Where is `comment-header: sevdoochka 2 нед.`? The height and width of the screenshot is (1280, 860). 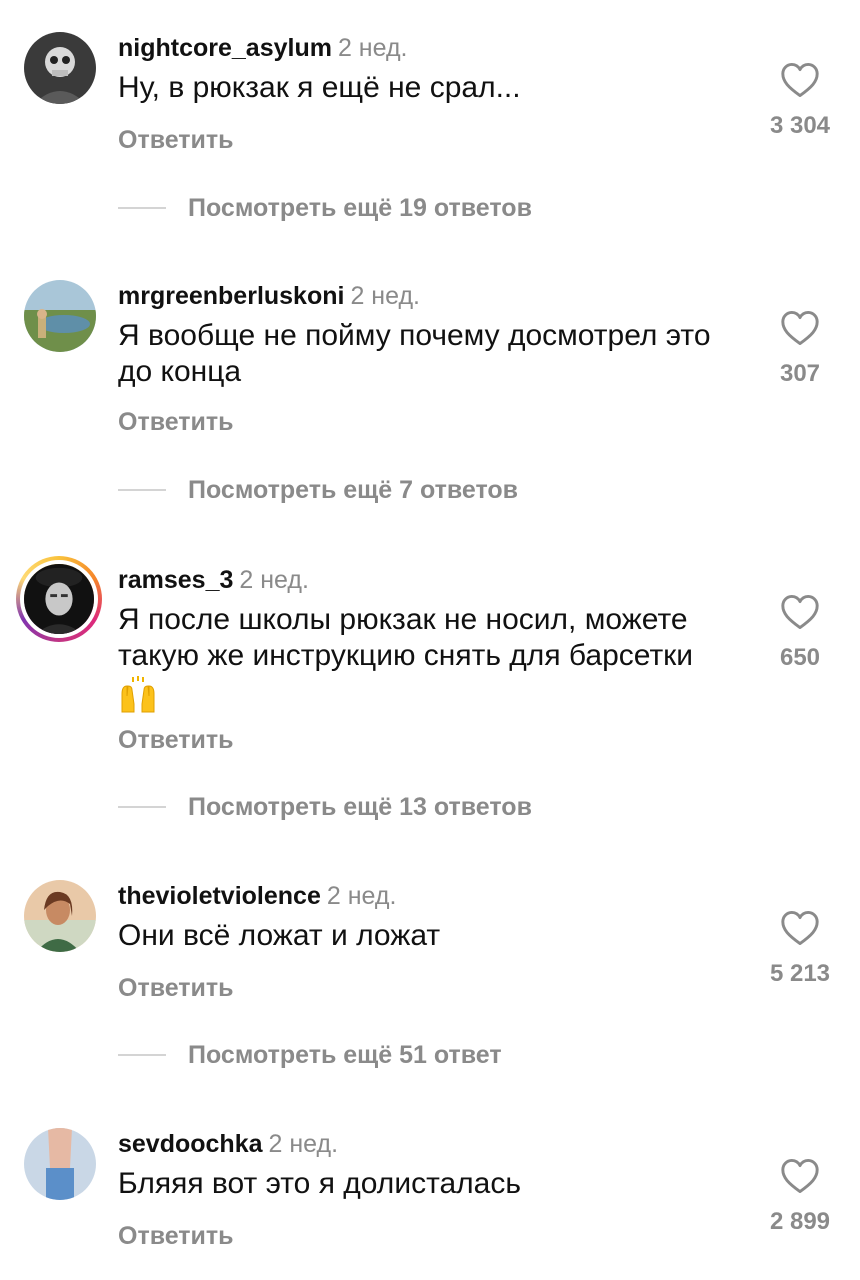
comment-header: sevdoochka 2 нед. is located at coordinates (228, 1144).